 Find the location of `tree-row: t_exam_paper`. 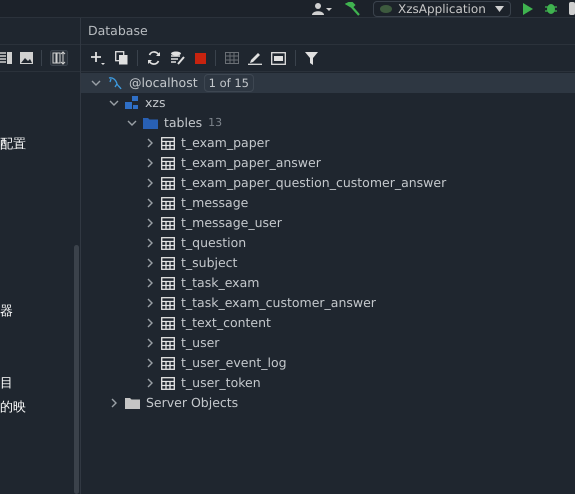

tree-row: t_exam_paper is located at coordinates (328, 143).